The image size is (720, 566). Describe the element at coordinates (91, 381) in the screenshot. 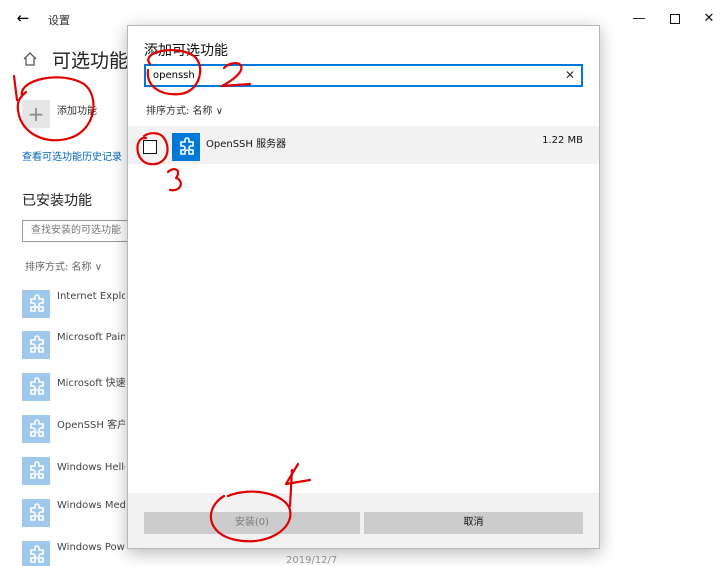

I see `installed-feature-name: Microsoft 快速助手` at that location.